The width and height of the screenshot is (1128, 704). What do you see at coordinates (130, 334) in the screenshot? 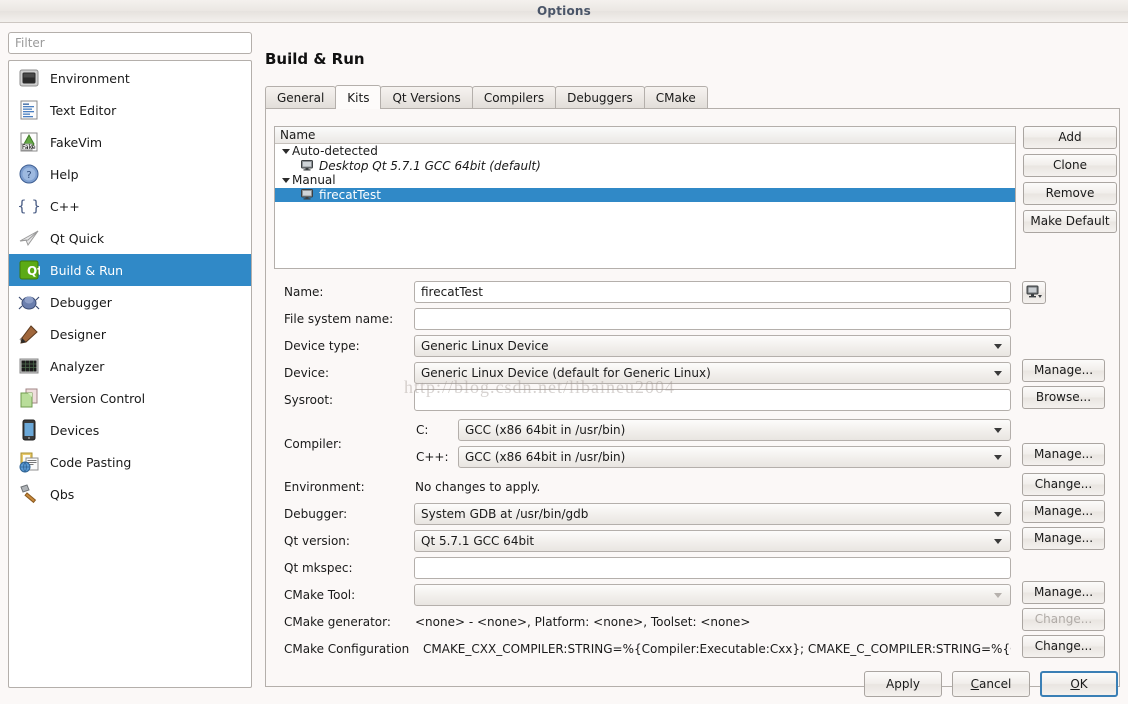
I see `sidebar-item-designer: Designer` at bounding box center [130, 334].